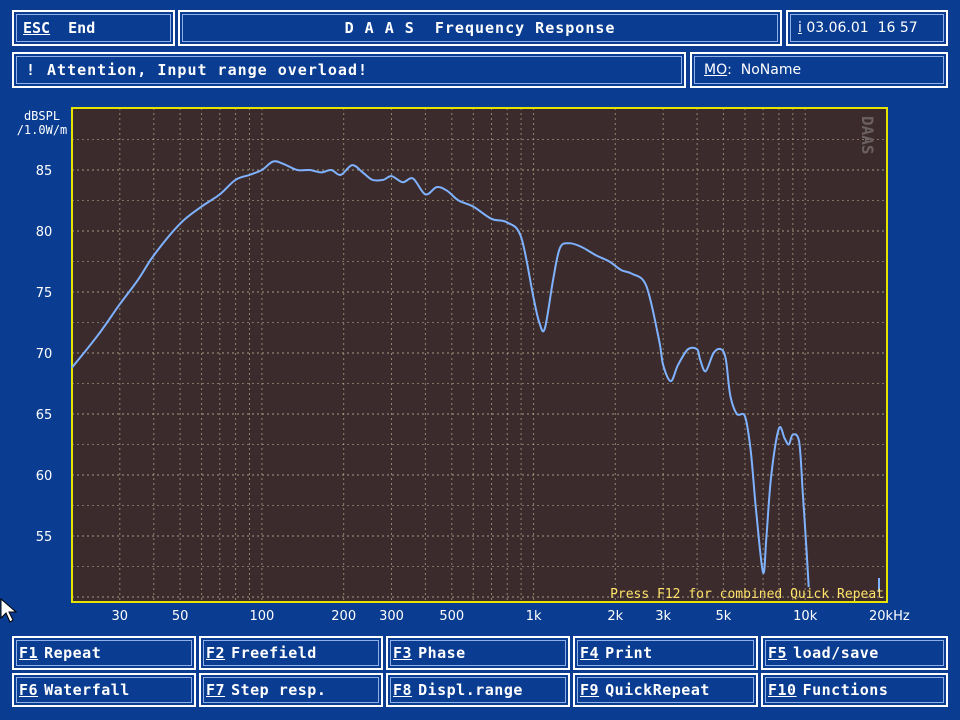 The image size is (960, 720). What do you see at coordinates (37, 28) in the screenshot?
I see `esc-hotkey: ESC` at bounding box center [37, 28].